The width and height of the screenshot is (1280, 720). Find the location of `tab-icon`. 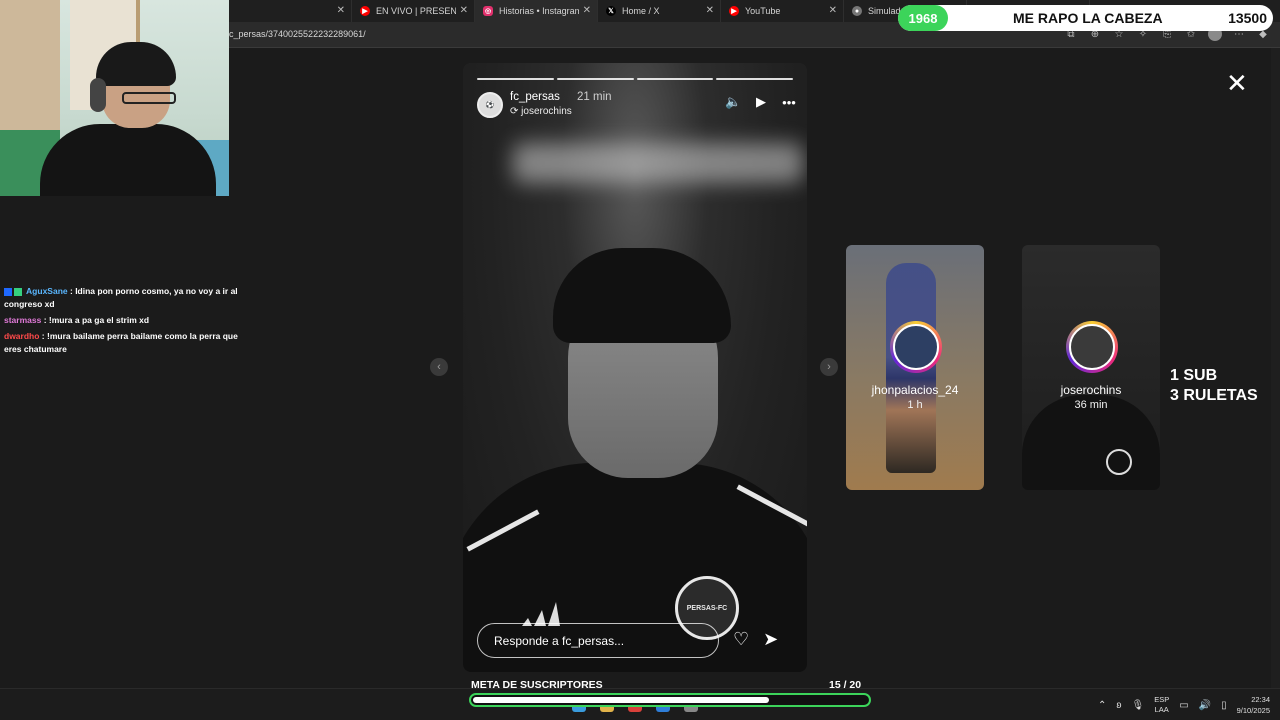

tab-icon is located at coordinates (242, 11).